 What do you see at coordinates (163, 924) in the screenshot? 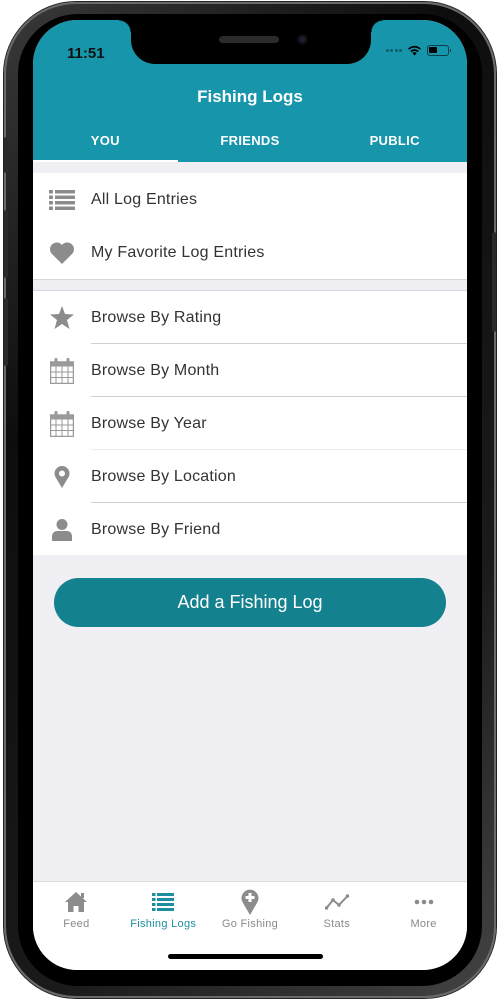
I see `tabbar-label: Fishing Logs` at bounding box center [163, 924].